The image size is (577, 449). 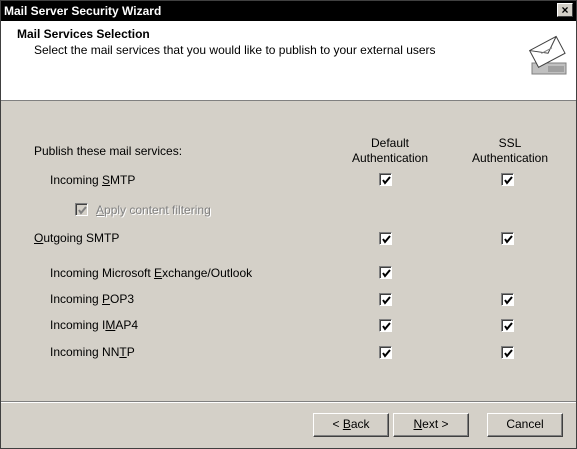 I want to click on outgoing-smtp-ssl-checkbox, so click(x=507, y=238).